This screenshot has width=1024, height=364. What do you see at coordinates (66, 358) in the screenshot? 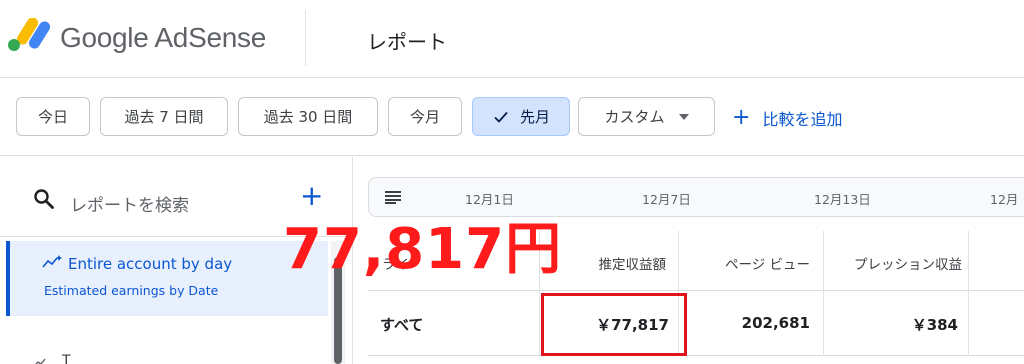
I see `sidebar-item-next: T` at bounding box center [66, 358].